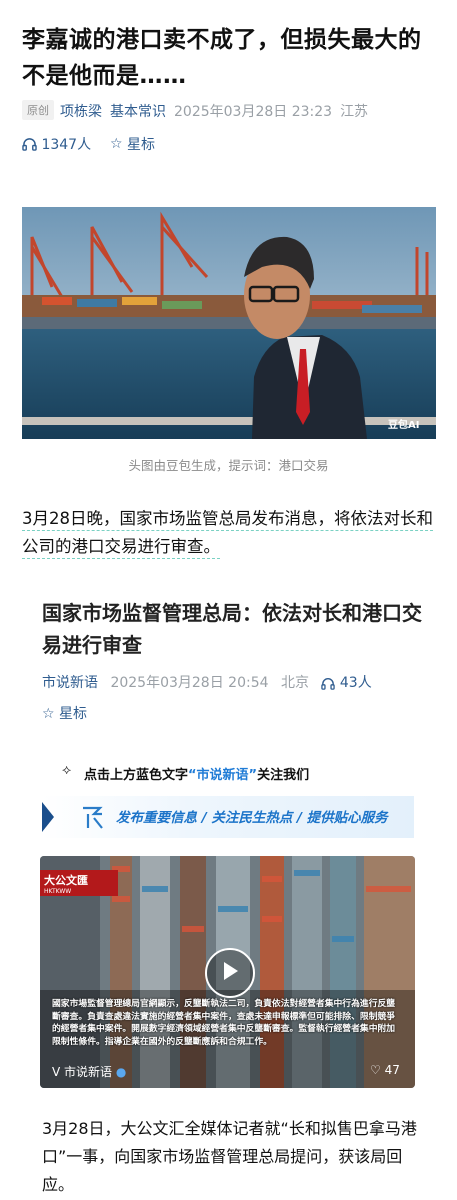 This screenshot has height=1200, width=457. I want to click on video-like-button: ♡ 47, so click(385, 1070).